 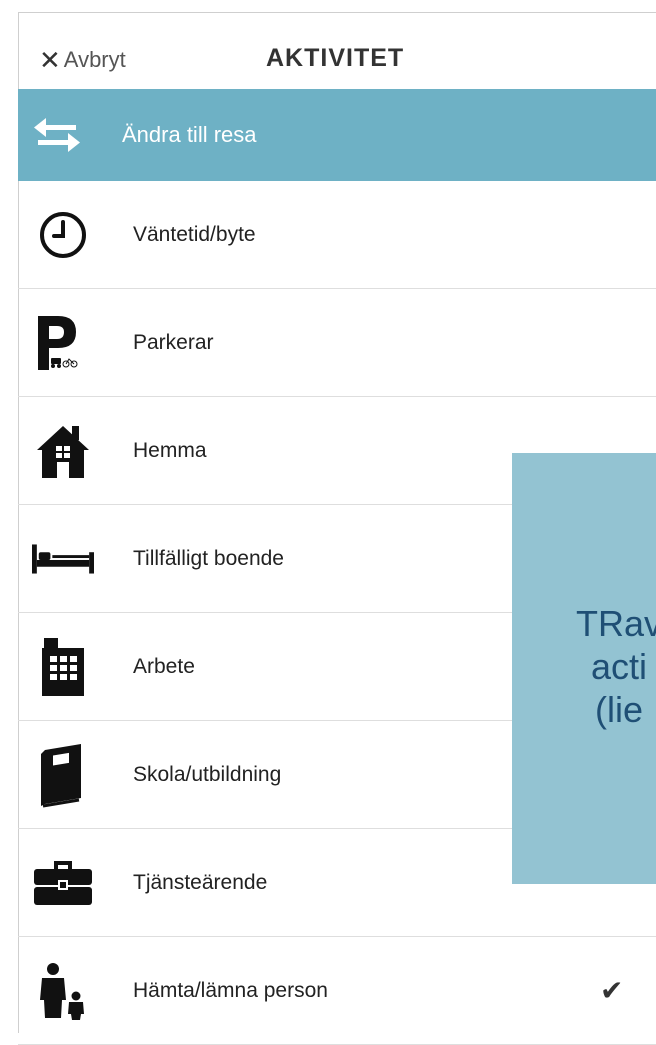 What do you see at coordinates (615, 623) in the screenshot?
I see `overlay-line: TRav` at bounding box center [615, 623].